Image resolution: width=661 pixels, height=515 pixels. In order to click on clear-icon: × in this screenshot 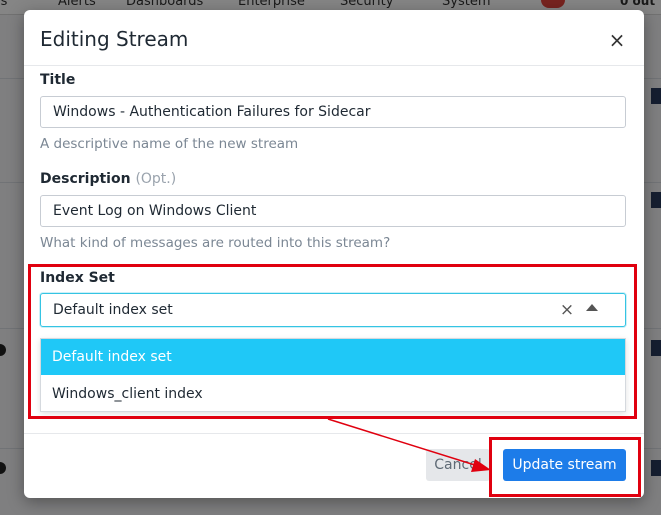, I will do `click(567, 310)`.